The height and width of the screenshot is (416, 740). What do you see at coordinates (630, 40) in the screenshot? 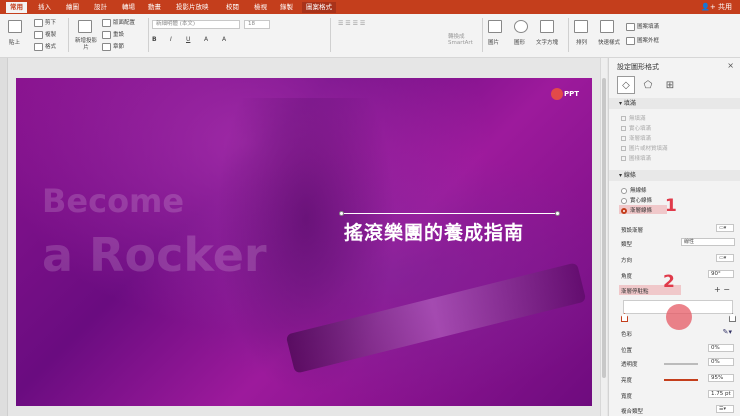
I see `pen-icon` at bounding box center [630, 40].